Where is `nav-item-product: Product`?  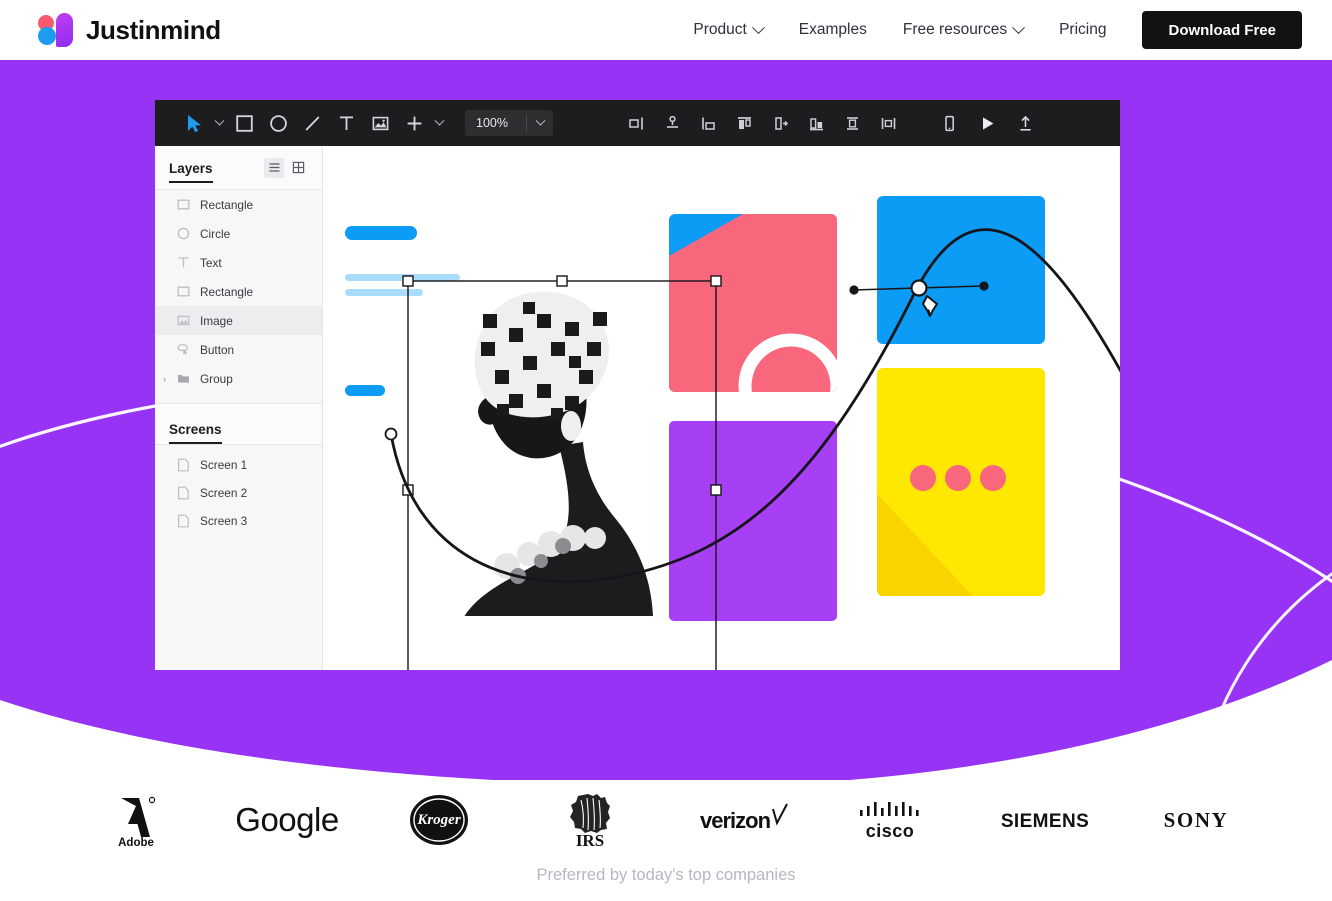
nav-item-product: Product is located at coordinates (727, 29).